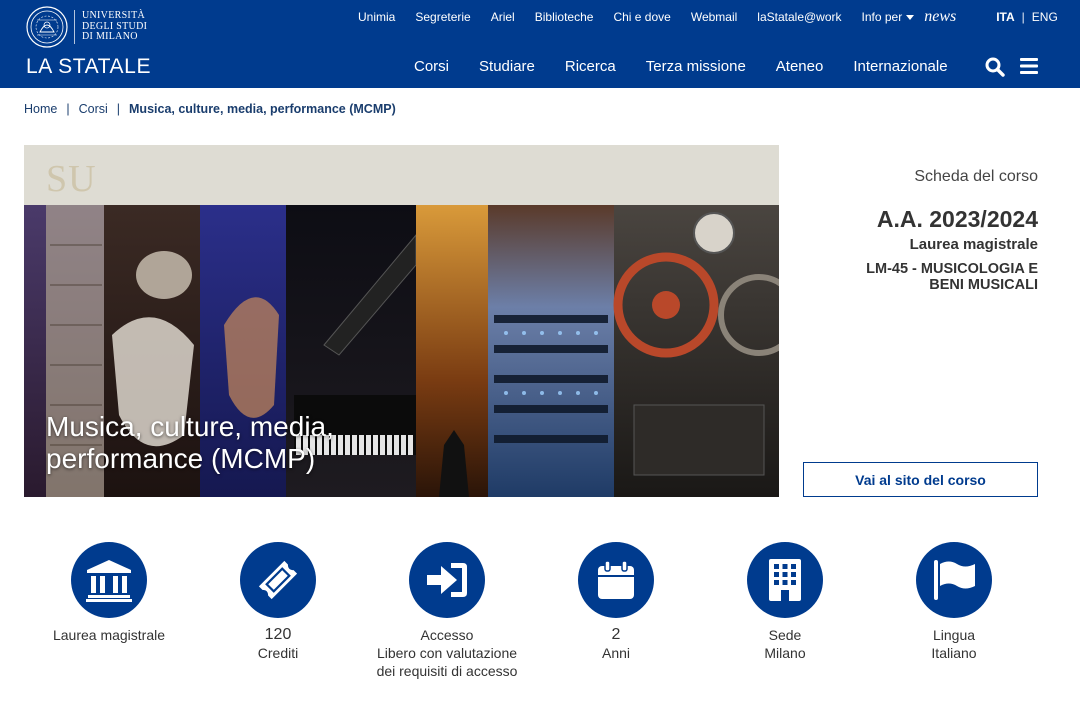  I want to click on link-unimia: Unimia, so click(376, 17).